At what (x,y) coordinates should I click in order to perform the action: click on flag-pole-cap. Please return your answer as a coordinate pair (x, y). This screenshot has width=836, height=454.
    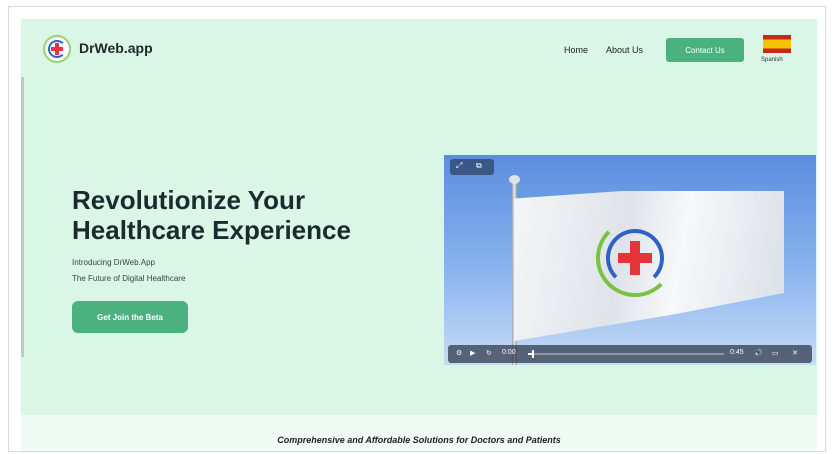
    Looking at the image, I should click on (514, 179).